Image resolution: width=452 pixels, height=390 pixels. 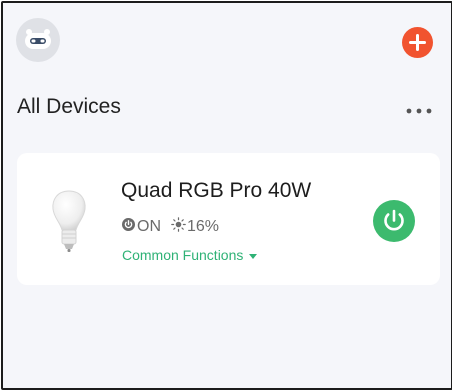 I want to click on common-functions-label: Common Functions, so click(x=183, y=255).